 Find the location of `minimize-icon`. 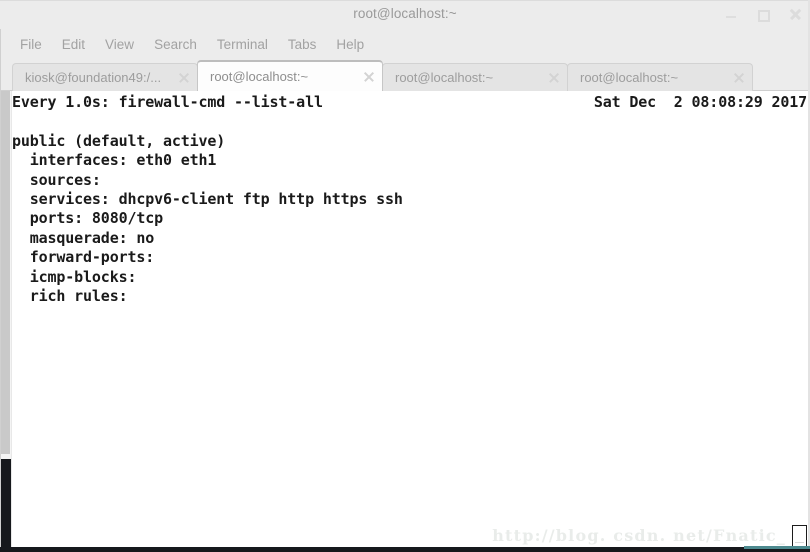

minimize-icon is located at coordinates (731, 14).